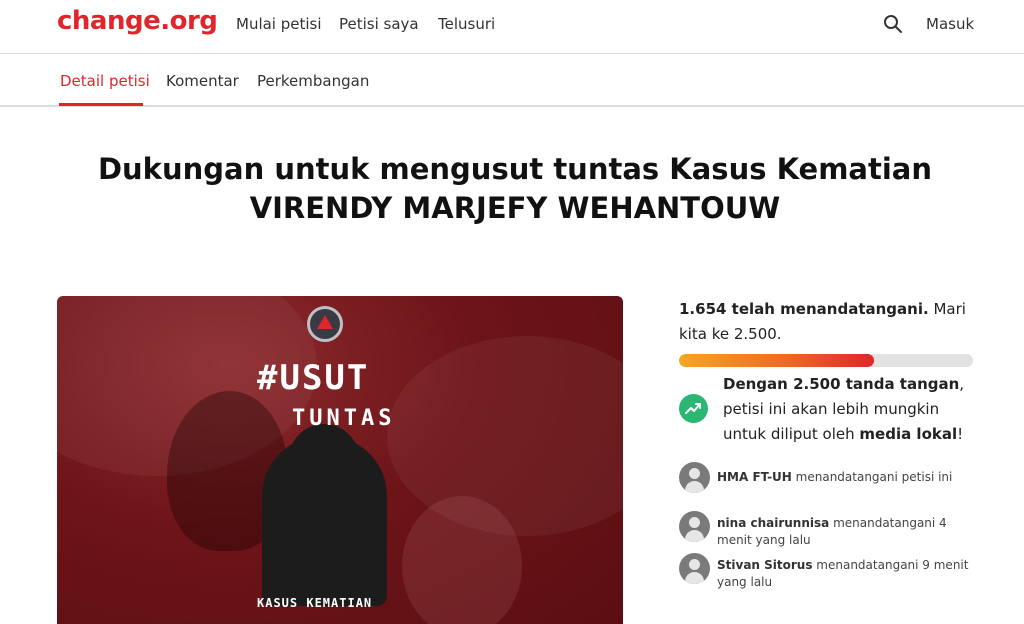 The image size is (1024, 624). What do you see at coordinates (105, 81) in the screenshot?
I see `tab-petition-details: Detail petisi` at bounding box center [105, 81].